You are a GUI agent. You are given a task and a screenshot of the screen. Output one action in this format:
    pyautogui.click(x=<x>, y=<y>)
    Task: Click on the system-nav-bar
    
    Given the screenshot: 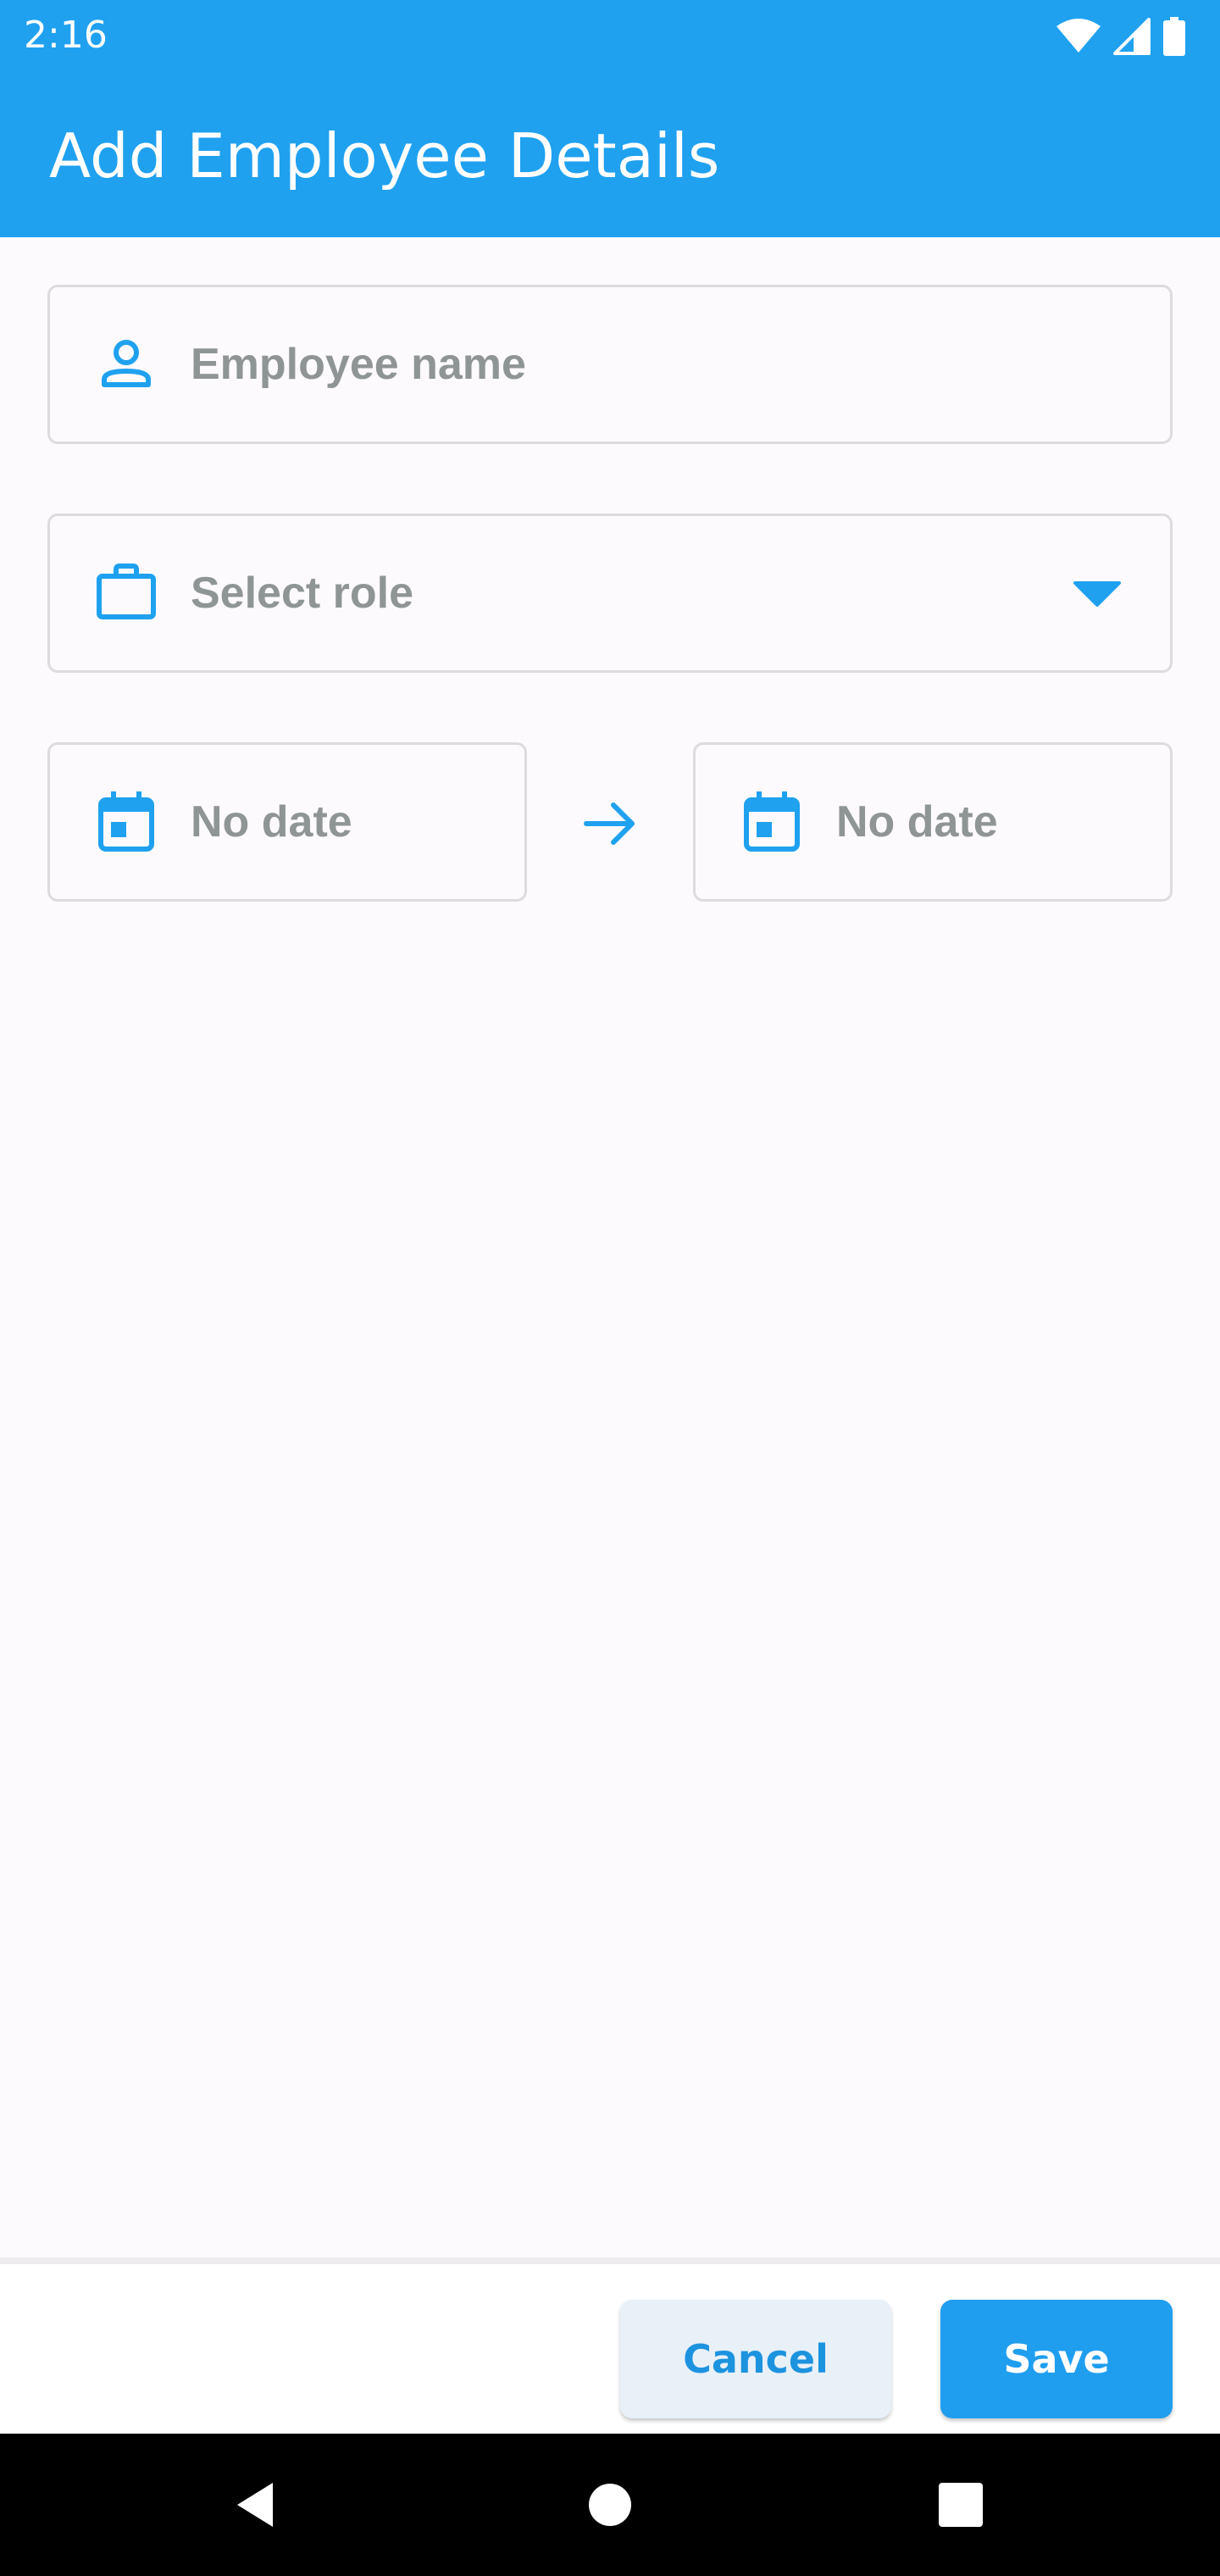 What is the action you would take?
    pyautogui.click(x=610, y=2505)
    